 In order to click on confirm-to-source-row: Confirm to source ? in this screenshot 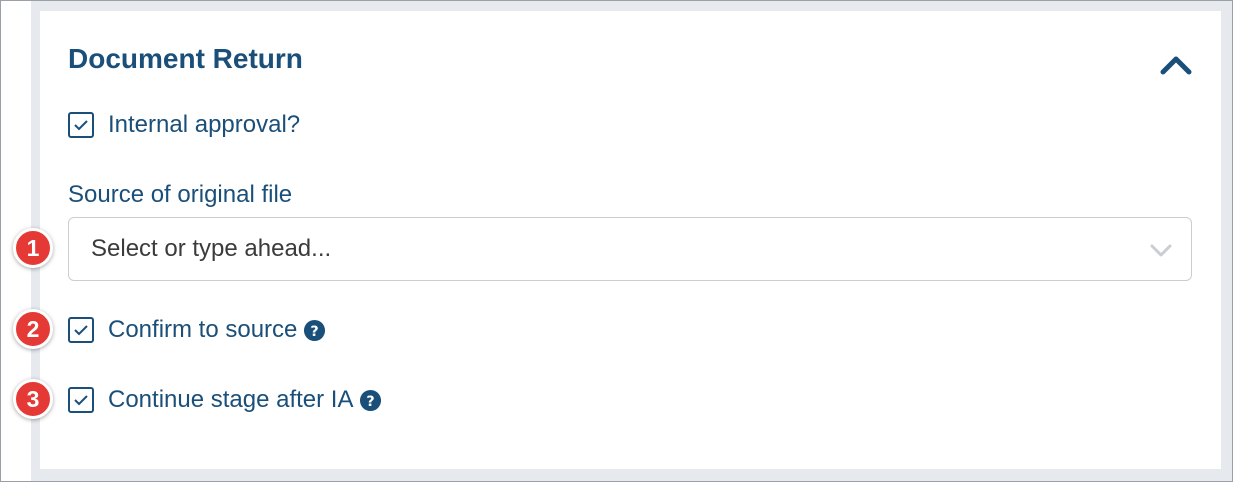, I will do `click(197, 330)`.